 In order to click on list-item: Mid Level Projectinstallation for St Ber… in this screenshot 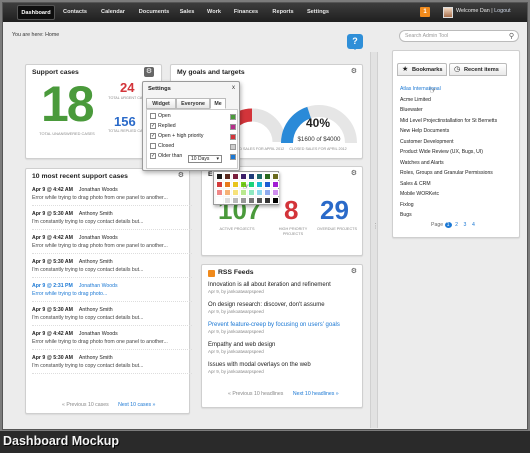, I will do `click(448, 121)`.